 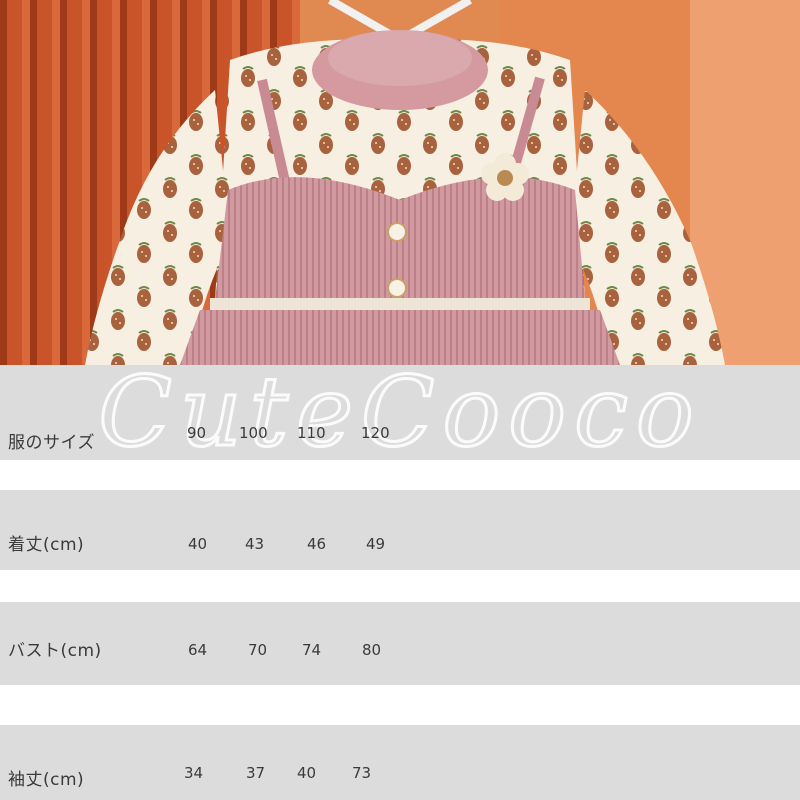 What do you see at coordinates (400, 643) in the screenshot?
I see `row-band-bust` at bounding box center [400, 643].